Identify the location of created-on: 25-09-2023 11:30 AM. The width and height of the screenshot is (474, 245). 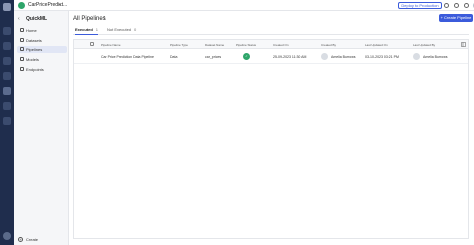
(290, 57).